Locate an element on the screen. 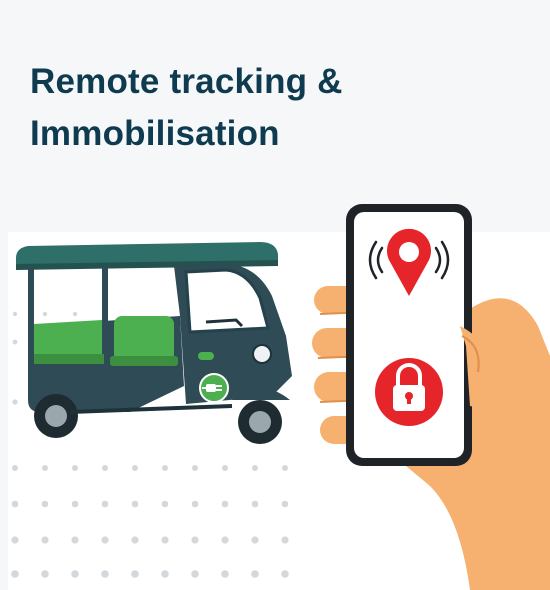  title-line-2: Immobilisation is located at coordinates (155, 133).